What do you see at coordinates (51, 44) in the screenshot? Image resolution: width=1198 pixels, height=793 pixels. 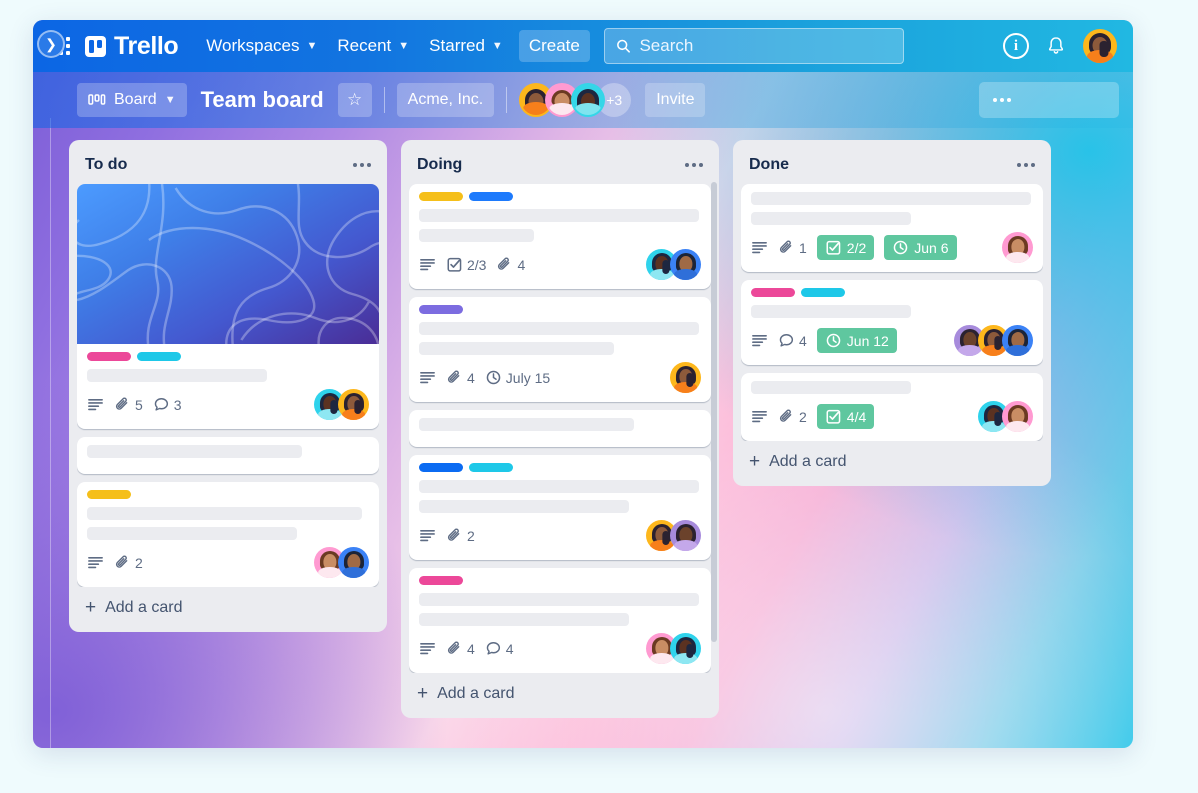 I see `sidebar-expand-toggle: ❯` at bounding box center [51, 44].